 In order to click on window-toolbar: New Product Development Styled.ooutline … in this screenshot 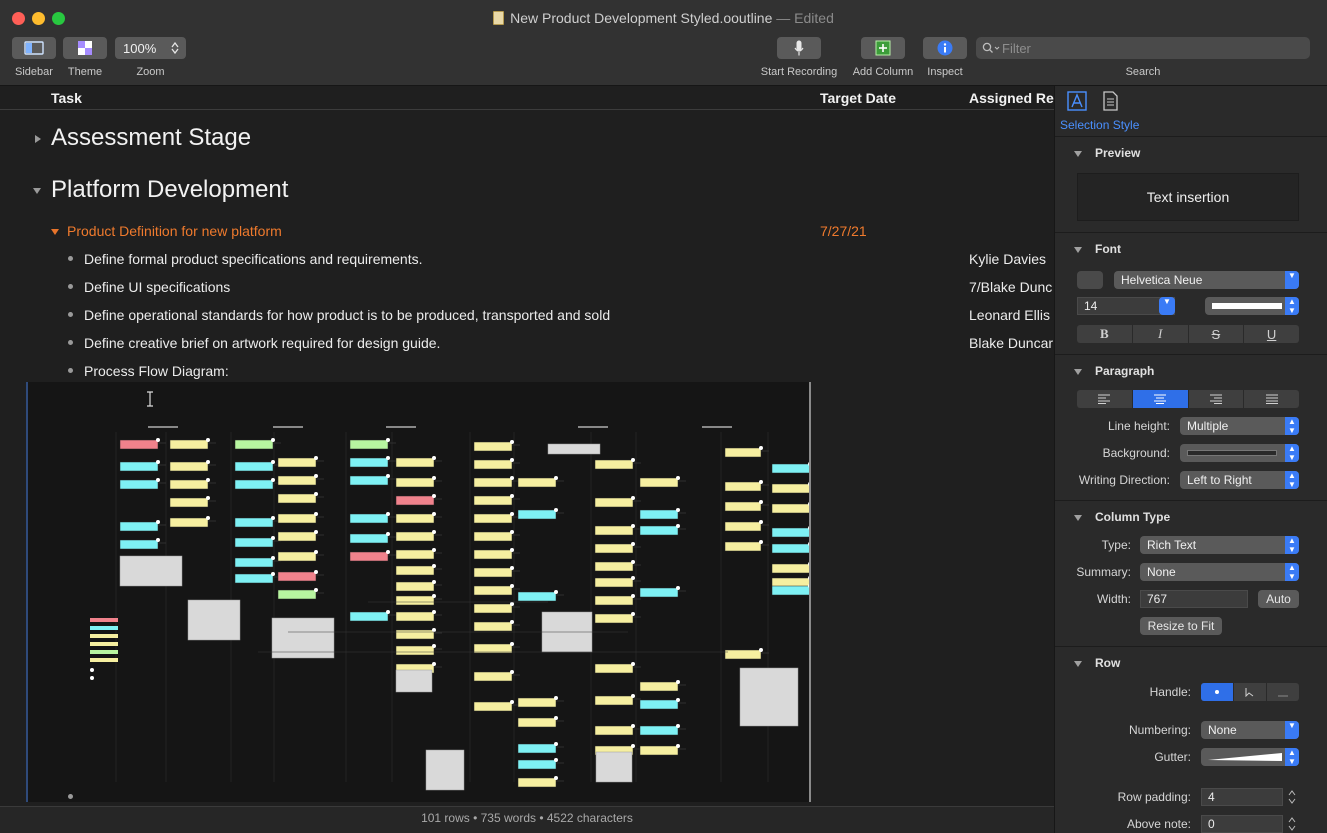, I will do `click(663, 43)`.